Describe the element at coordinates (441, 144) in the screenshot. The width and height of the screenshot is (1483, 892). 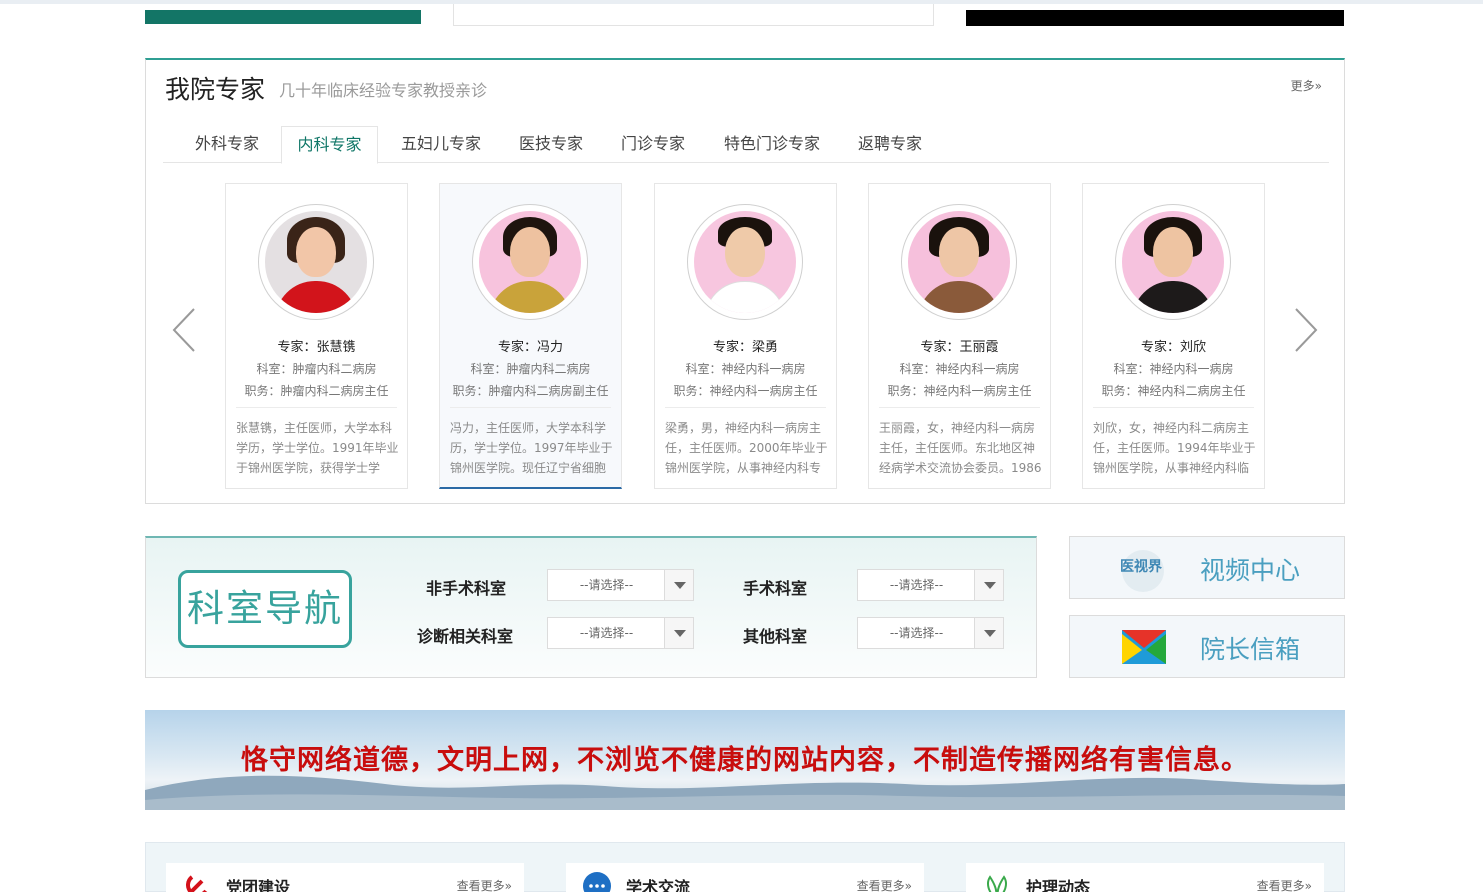
I see `tab-obgyn-pediatrics: 五妇儿专家` at that location.